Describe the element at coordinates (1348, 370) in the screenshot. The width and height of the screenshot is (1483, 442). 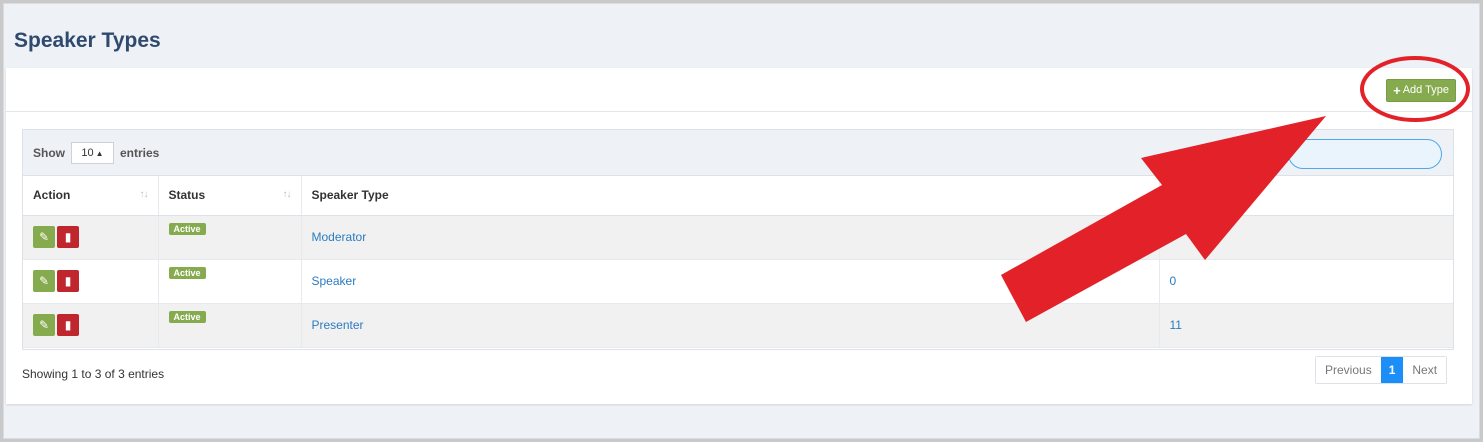
I see `previous-page-button: Previous` at that location.